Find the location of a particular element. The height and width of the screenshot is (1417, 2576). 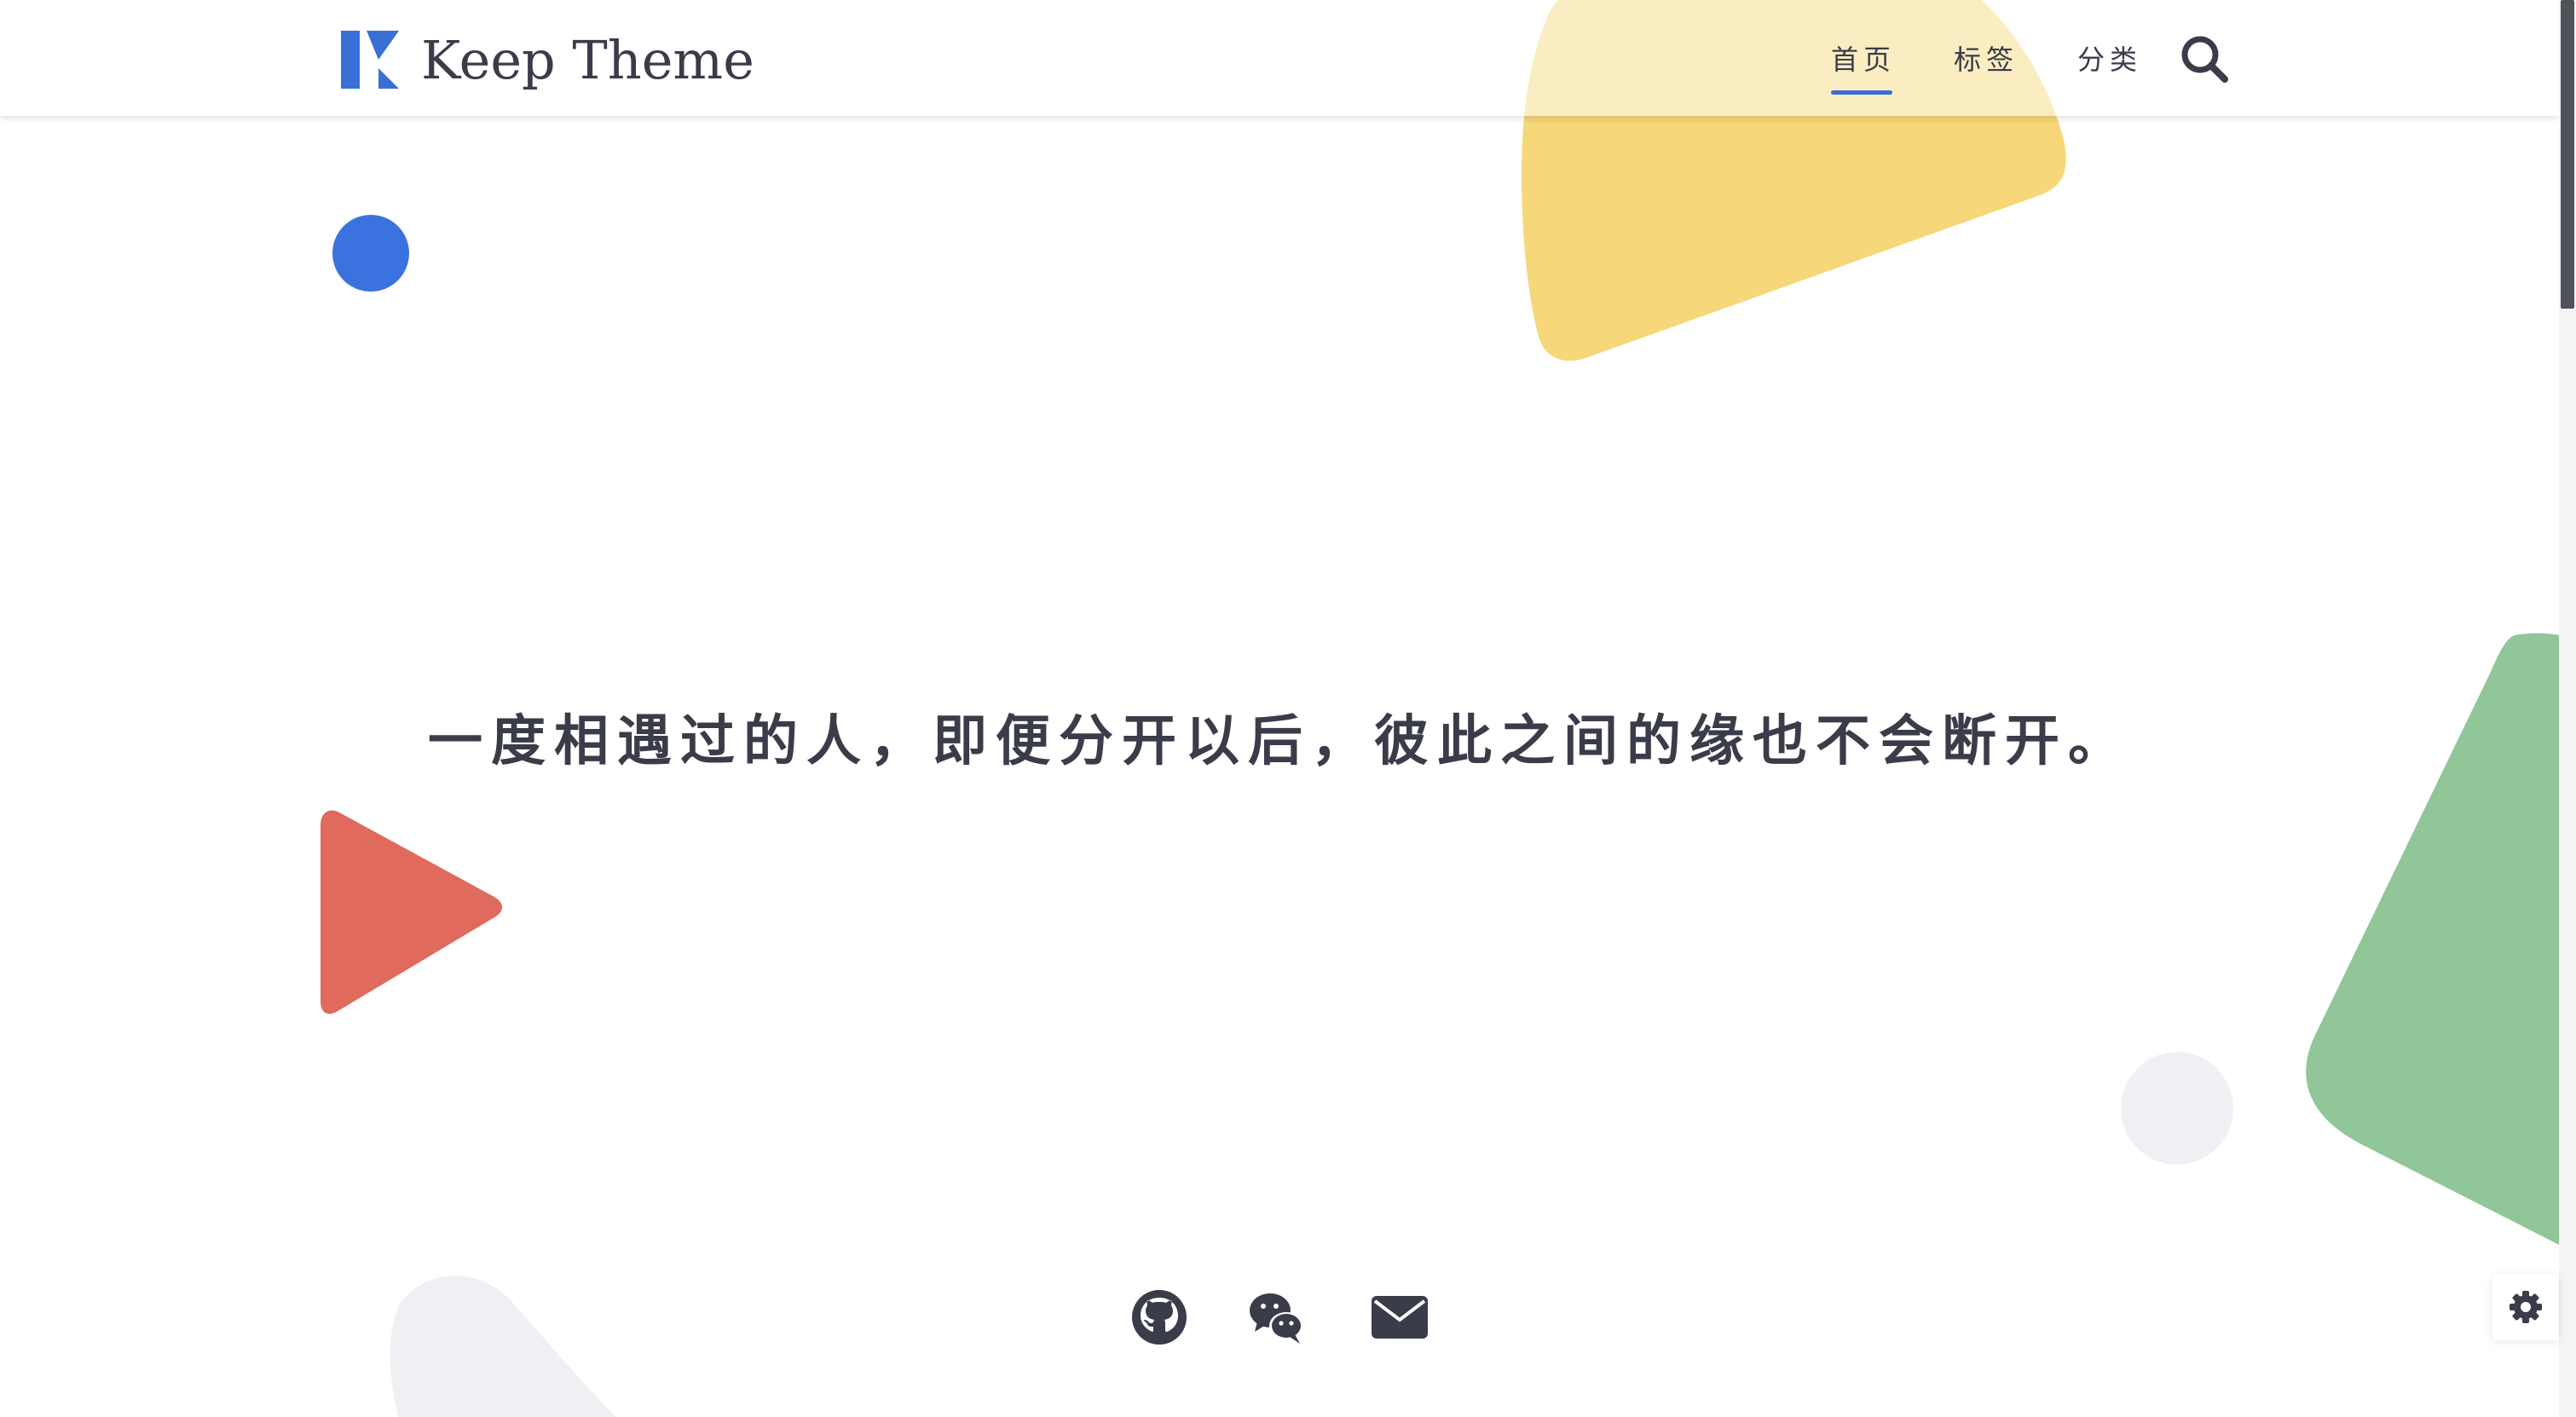

settings-button is located at coordinates (2525, 1307).